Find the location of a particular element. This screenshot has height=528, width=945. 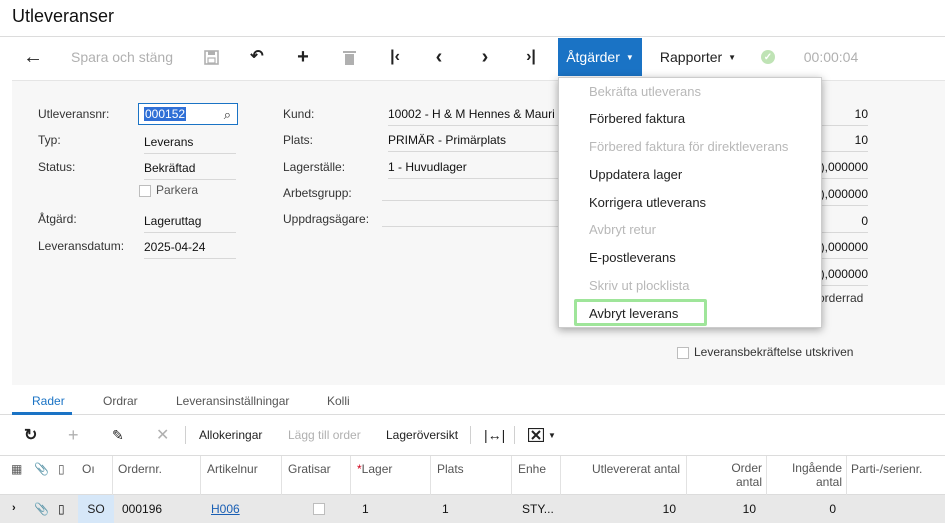

pencil-icon: ✎ is located at coordinates (118, 434).